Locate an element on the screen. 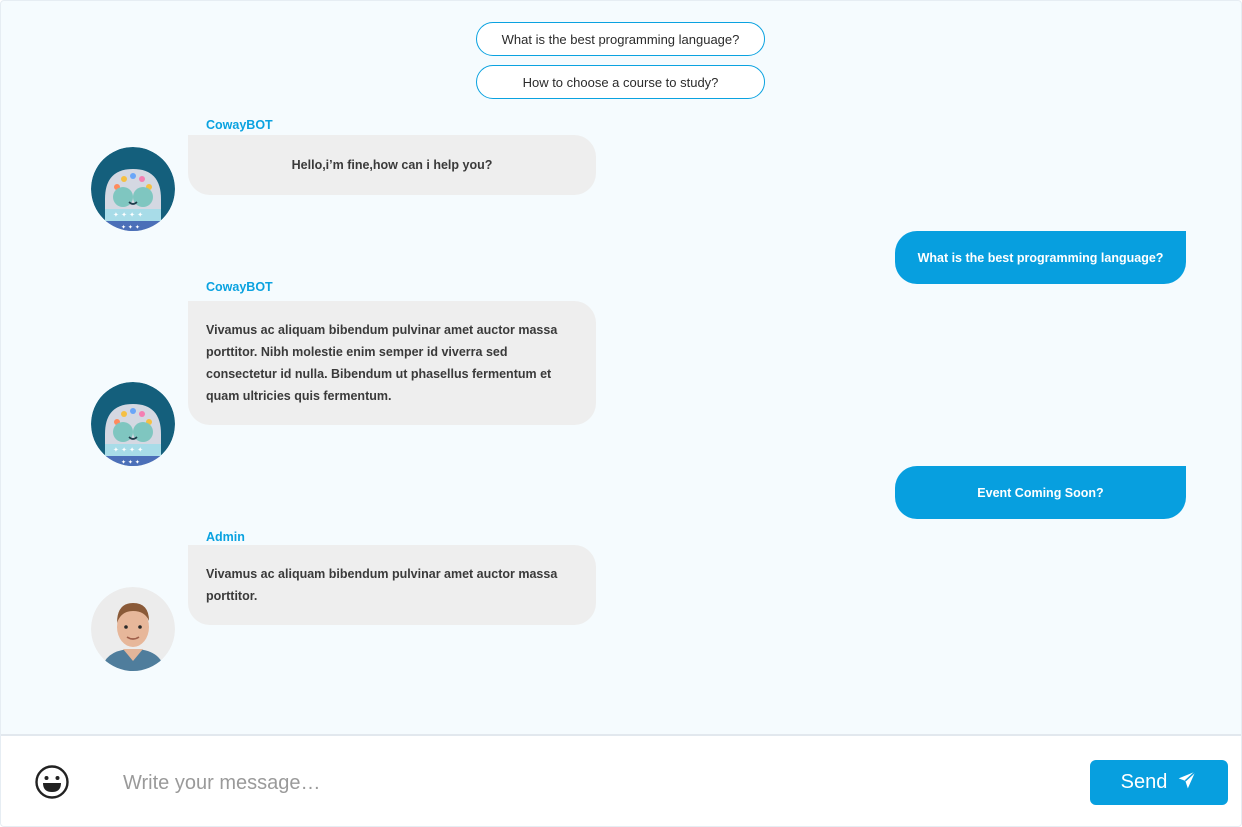  paper-plane-icon is located at coordinates (1187, 783).